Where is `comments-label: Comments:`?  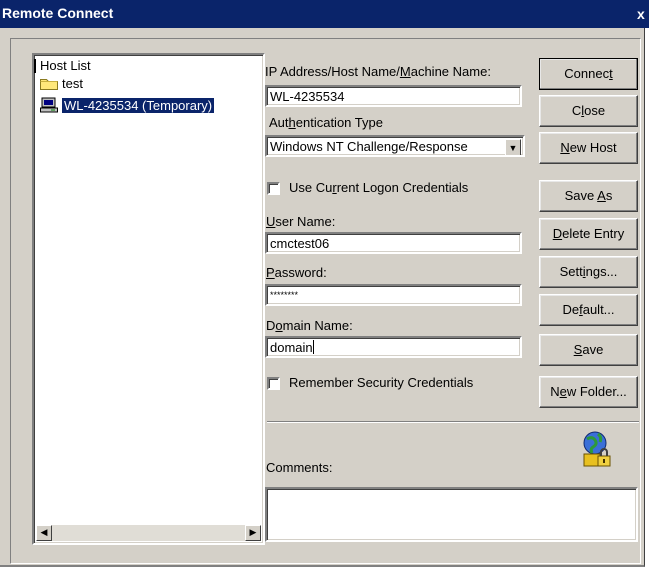
comments-label: Comments: is located at coordinates (299, 467).